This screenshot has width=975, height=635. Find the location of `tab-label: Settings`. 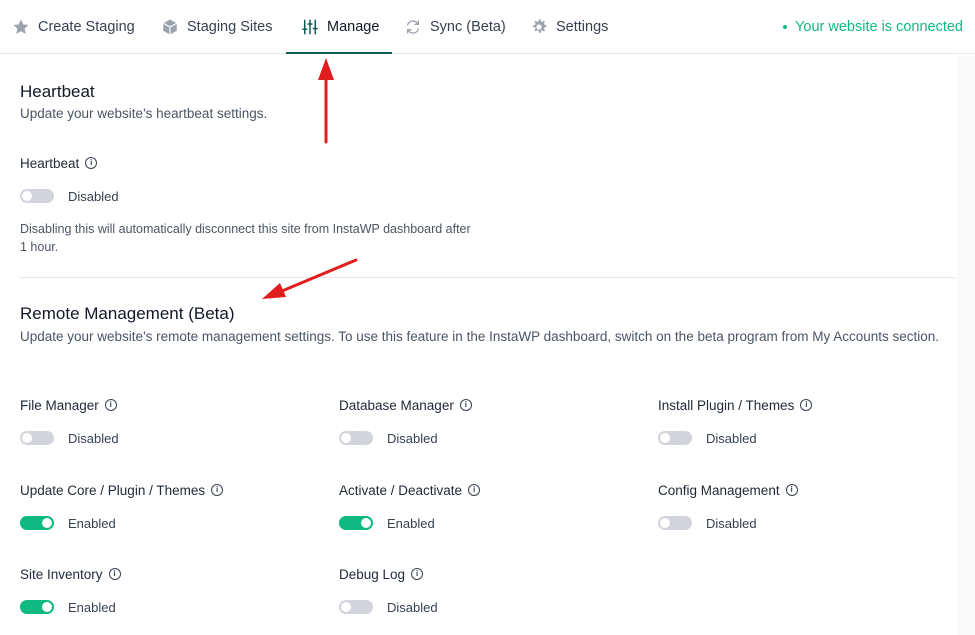

tab-label: Settings is located at coordinates (582, 27).